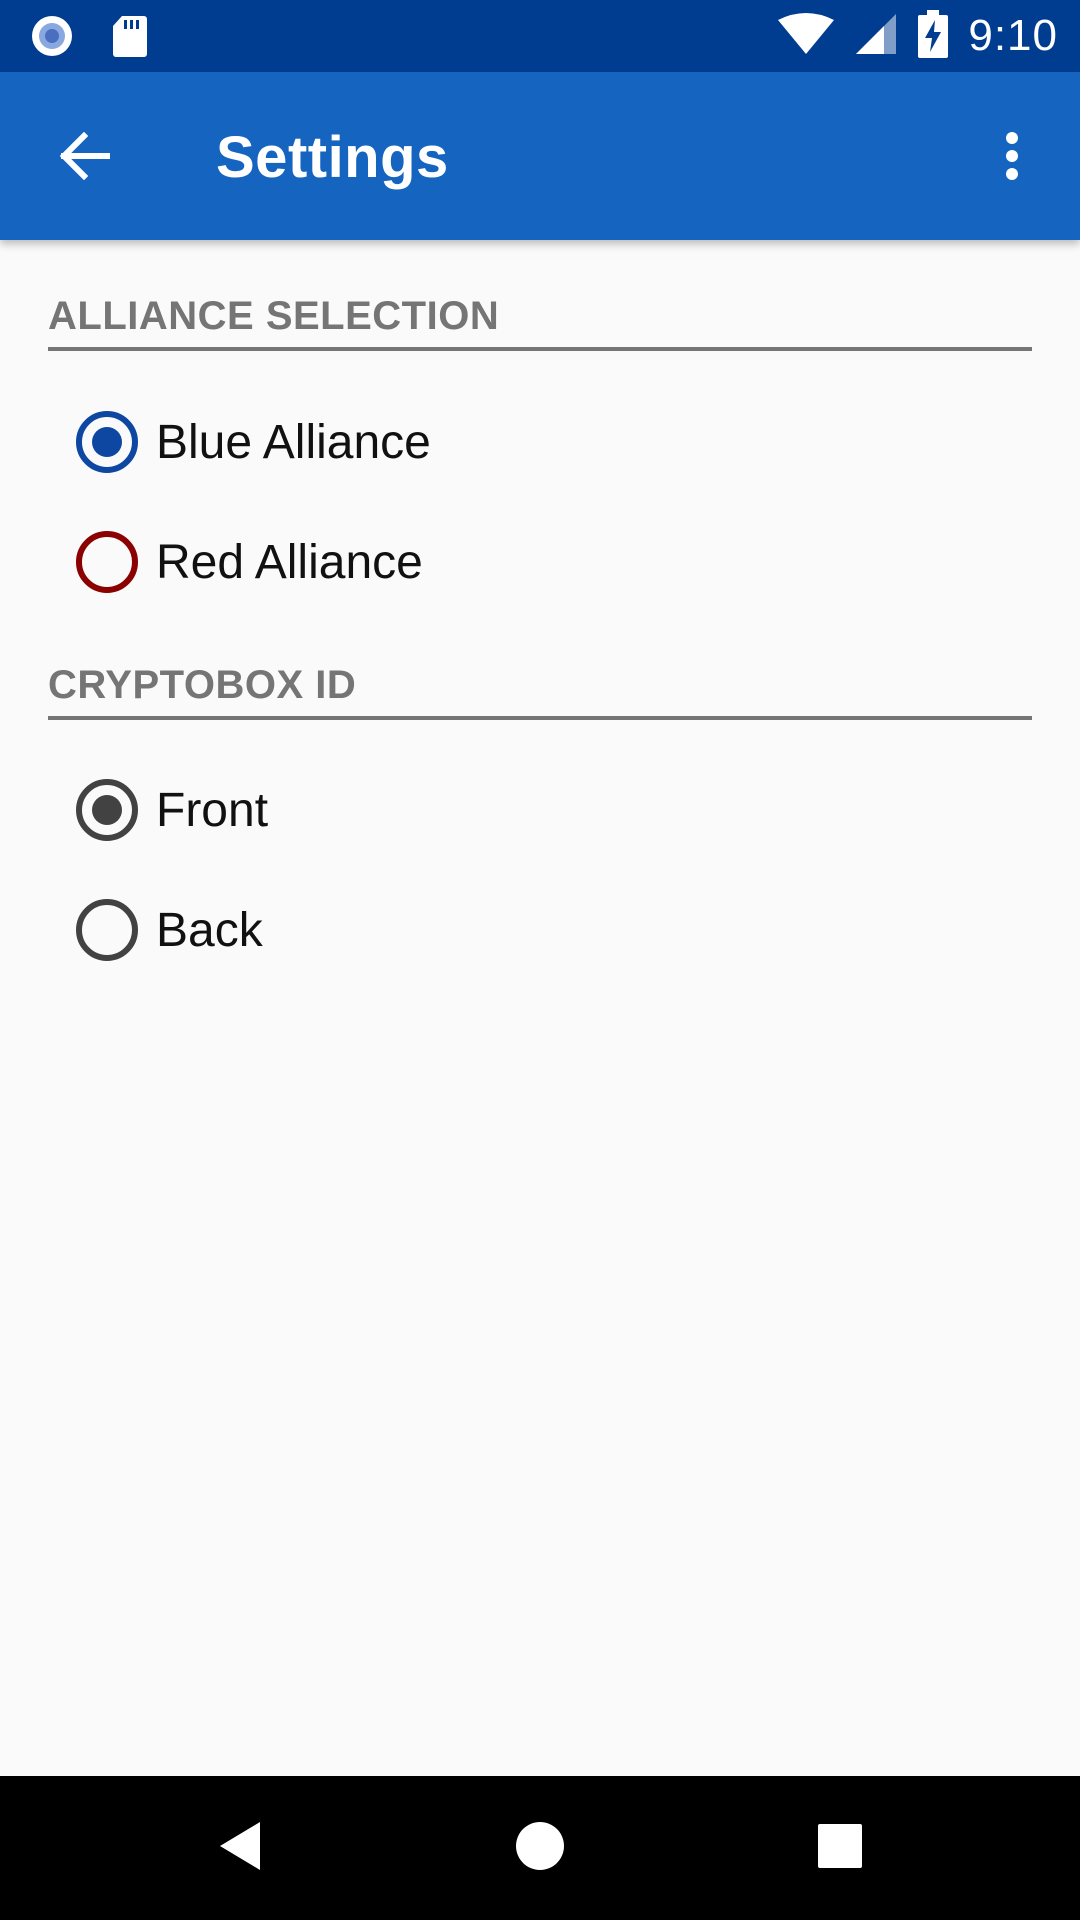 Image resolution: width=1080 pixels, height=1920 pixels. What do you see at coordinates (212, 810) in the screenshot?
I see `radio-label: Front` at bounding box center [212, 810].